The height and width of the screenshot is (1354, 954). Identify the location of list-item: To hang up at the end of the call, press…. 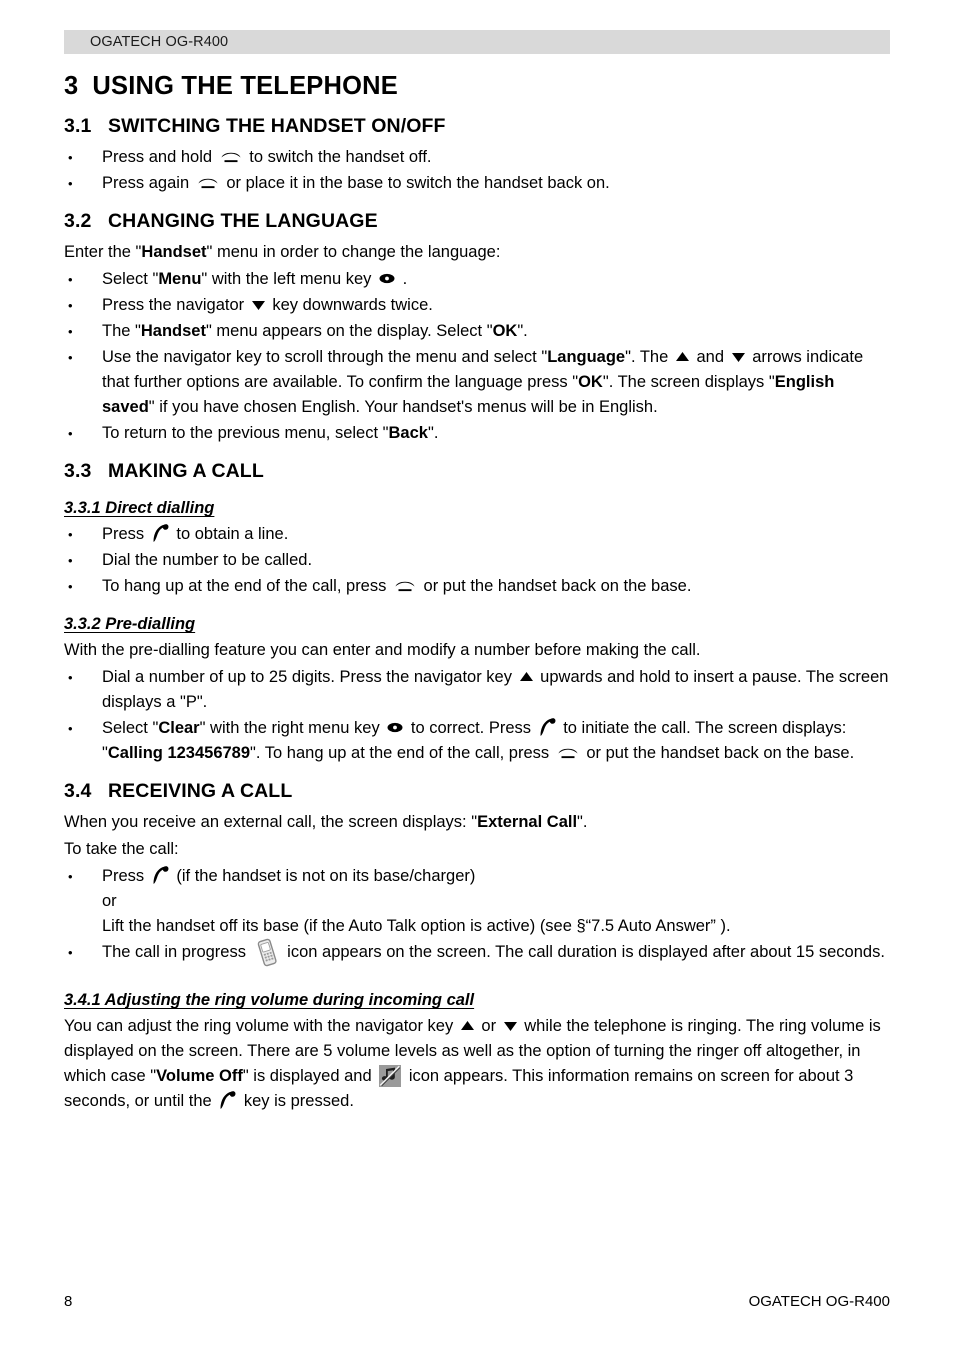
(477, 586).